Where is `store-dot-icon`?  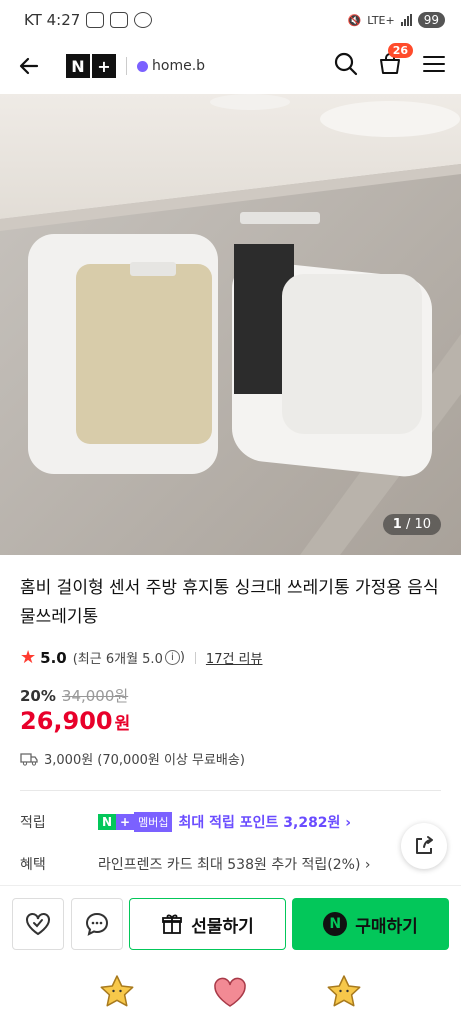 store-dot-icon is located at coordinates (142, 66).